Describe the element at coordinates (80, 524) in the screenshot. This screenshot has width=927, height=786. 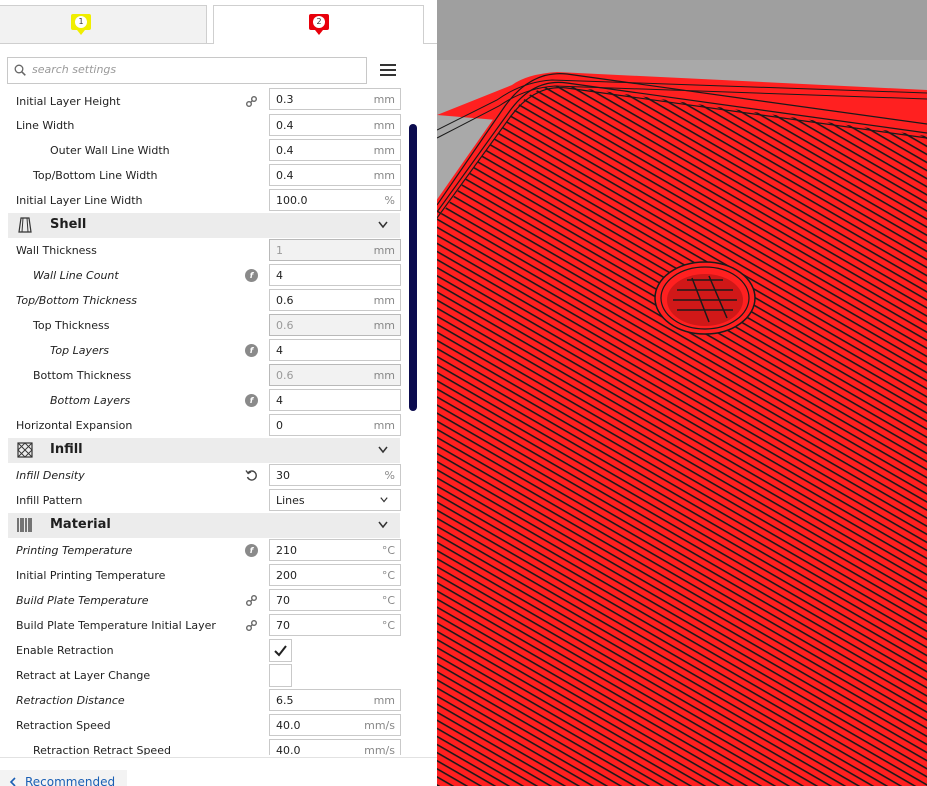
I see `section-title: Material` at that location.